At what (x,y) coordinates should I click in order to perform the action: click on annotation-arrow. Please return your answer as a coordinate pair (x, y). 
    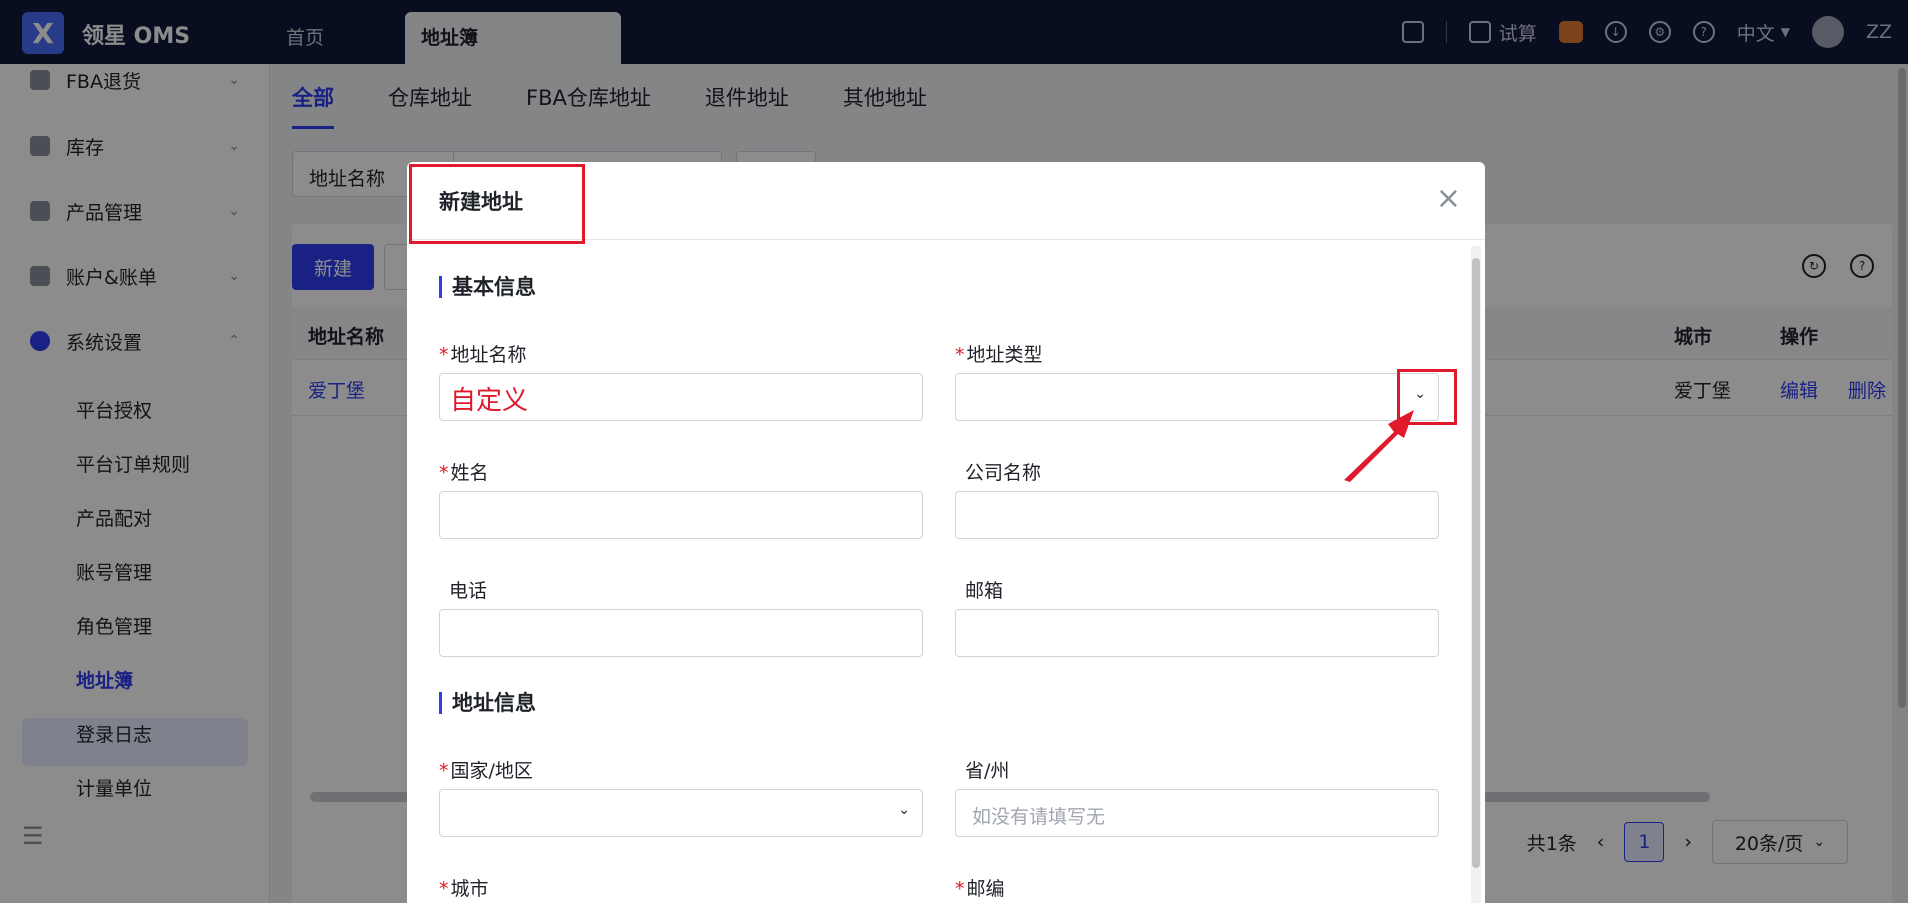
    Looking at the image, I should click on (1379, 446).